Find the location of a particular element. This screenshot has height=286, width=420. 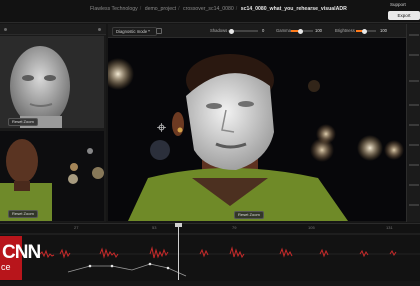

reset-zoom-button-top: Reset Zoom is located at coordinates (23, 122).